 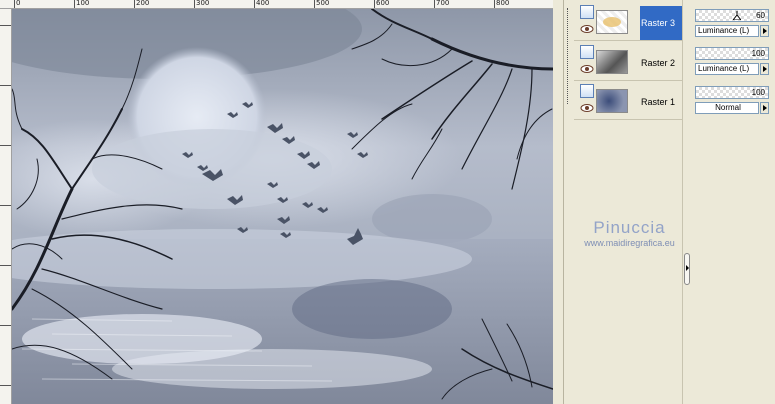 I want to click on ruler-label: 600, so click(x=383, y=3).